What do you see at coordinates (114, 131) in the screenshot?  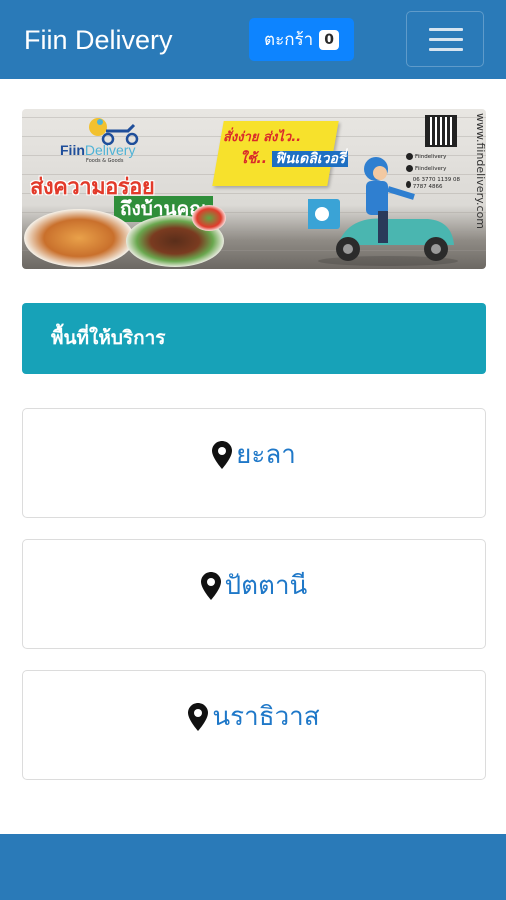 I see `logo-scooter-icon` at bounding box center [114, 131].